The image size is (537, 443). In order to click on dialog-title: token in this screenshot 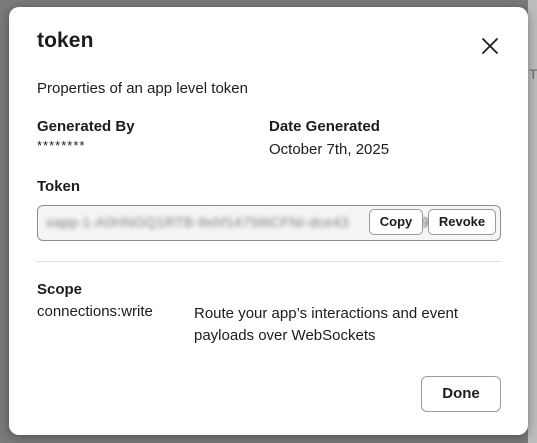, I will do `click(65, 40)`.